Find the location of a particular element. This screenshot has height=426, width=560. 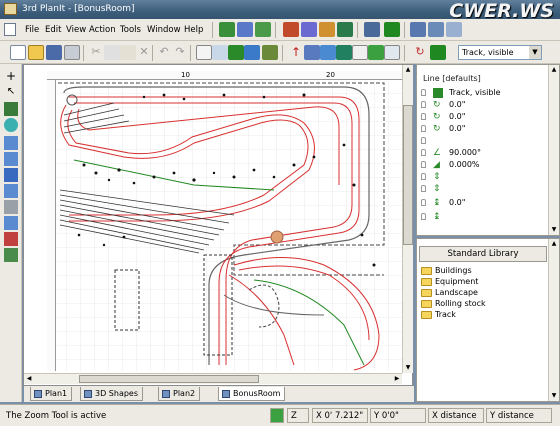

redo-icon: ↷ is located at coordinates (180, 52).